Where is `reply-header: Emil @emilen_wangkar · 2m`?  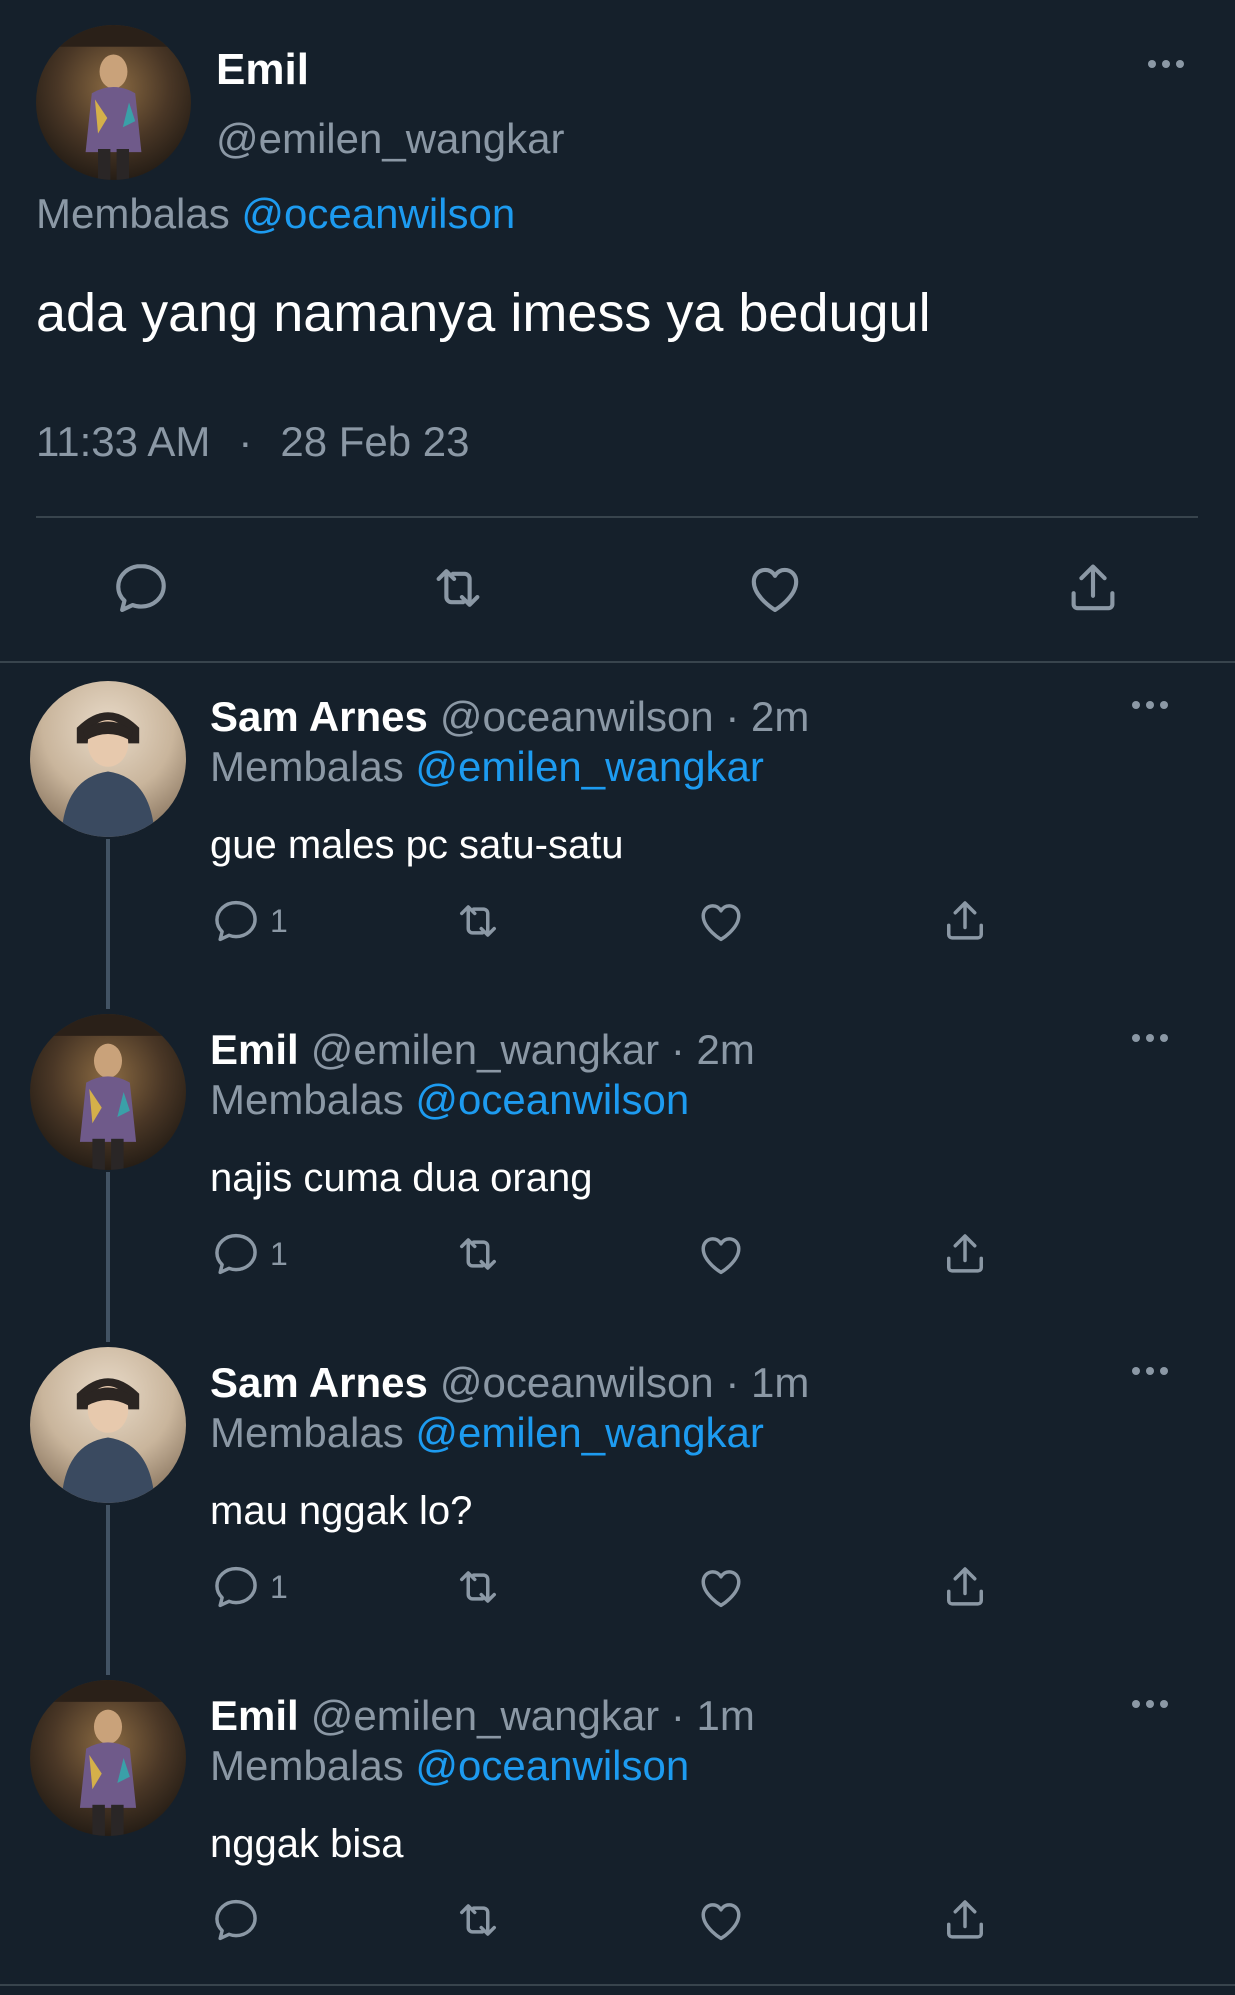 reply-header: Emil @emilen_wangkar · 2m is located at coordinates (482, 1050).